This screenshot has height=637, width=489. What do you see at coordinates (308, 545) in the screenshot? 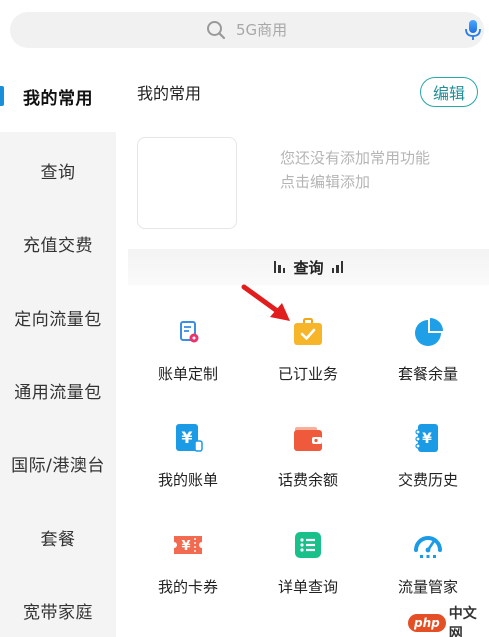
I see `detail-list-icon` at bounding box center [308, 545].